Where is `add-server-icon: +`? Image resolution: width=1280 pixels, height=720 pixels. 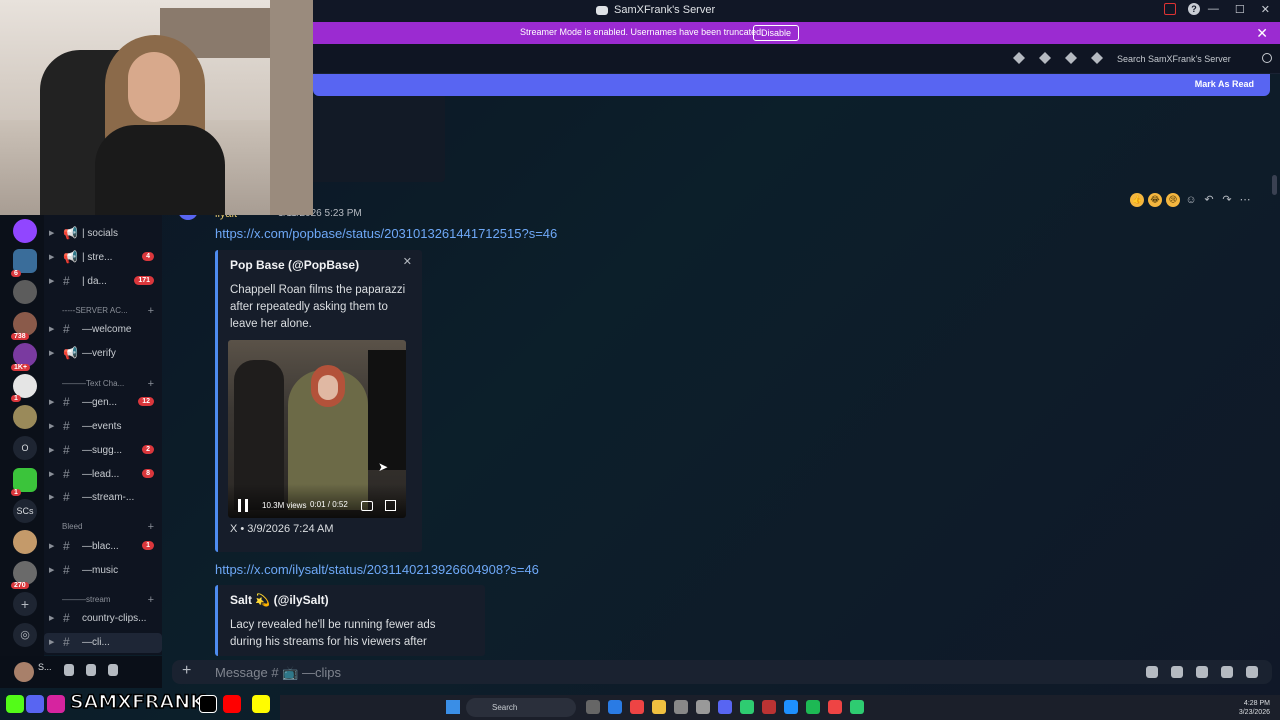
add-server-icon: + is located at coordinates (25, 604).